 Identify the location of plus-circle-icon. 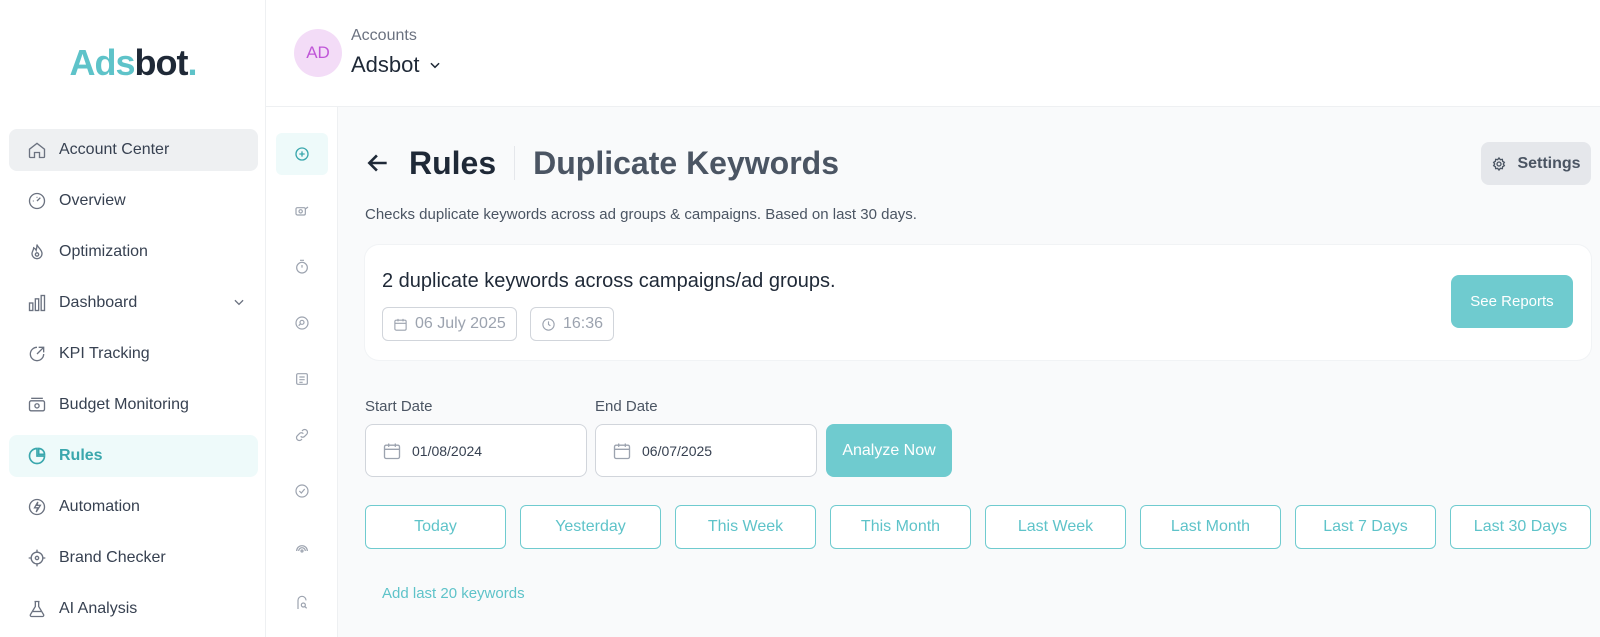
(302, 154).